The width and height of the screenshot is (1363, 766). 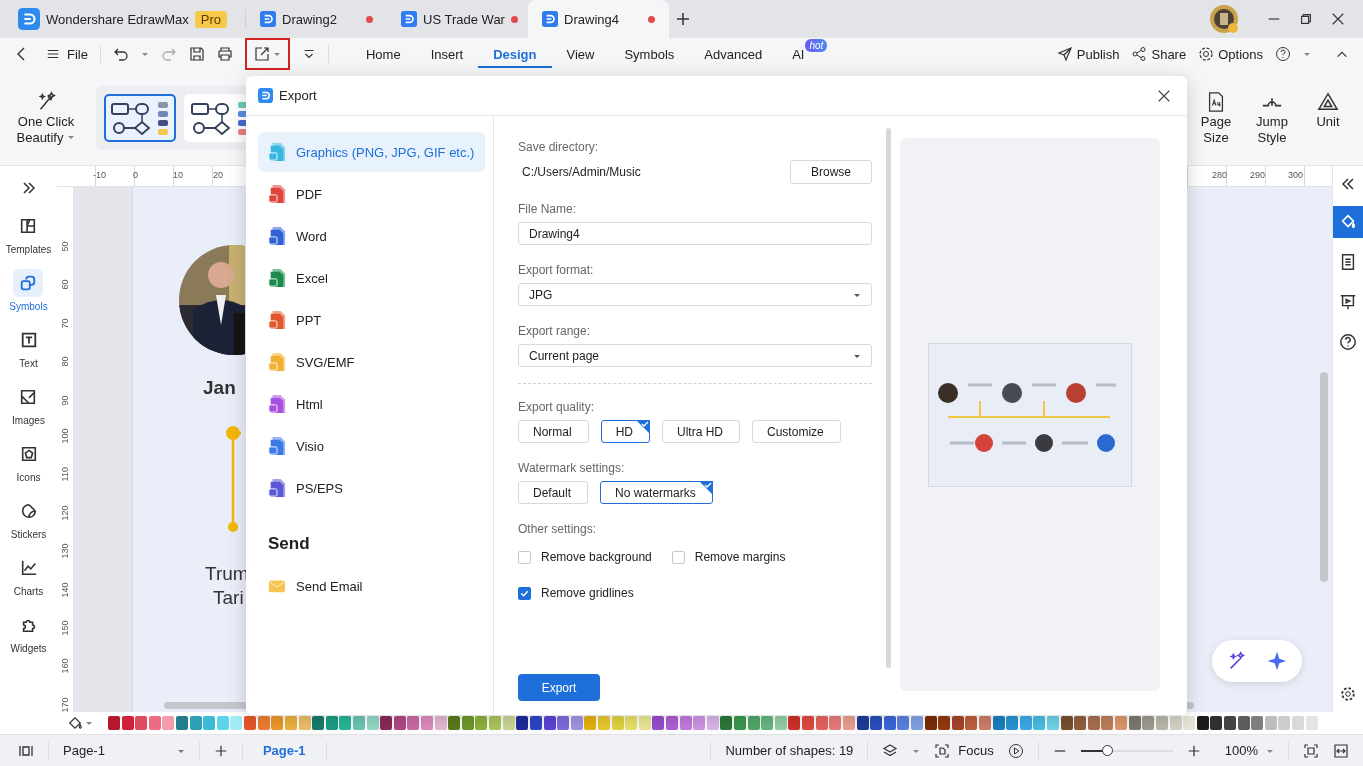 I want to click on document-tab: Drawing4, so click(x=599, y=19).